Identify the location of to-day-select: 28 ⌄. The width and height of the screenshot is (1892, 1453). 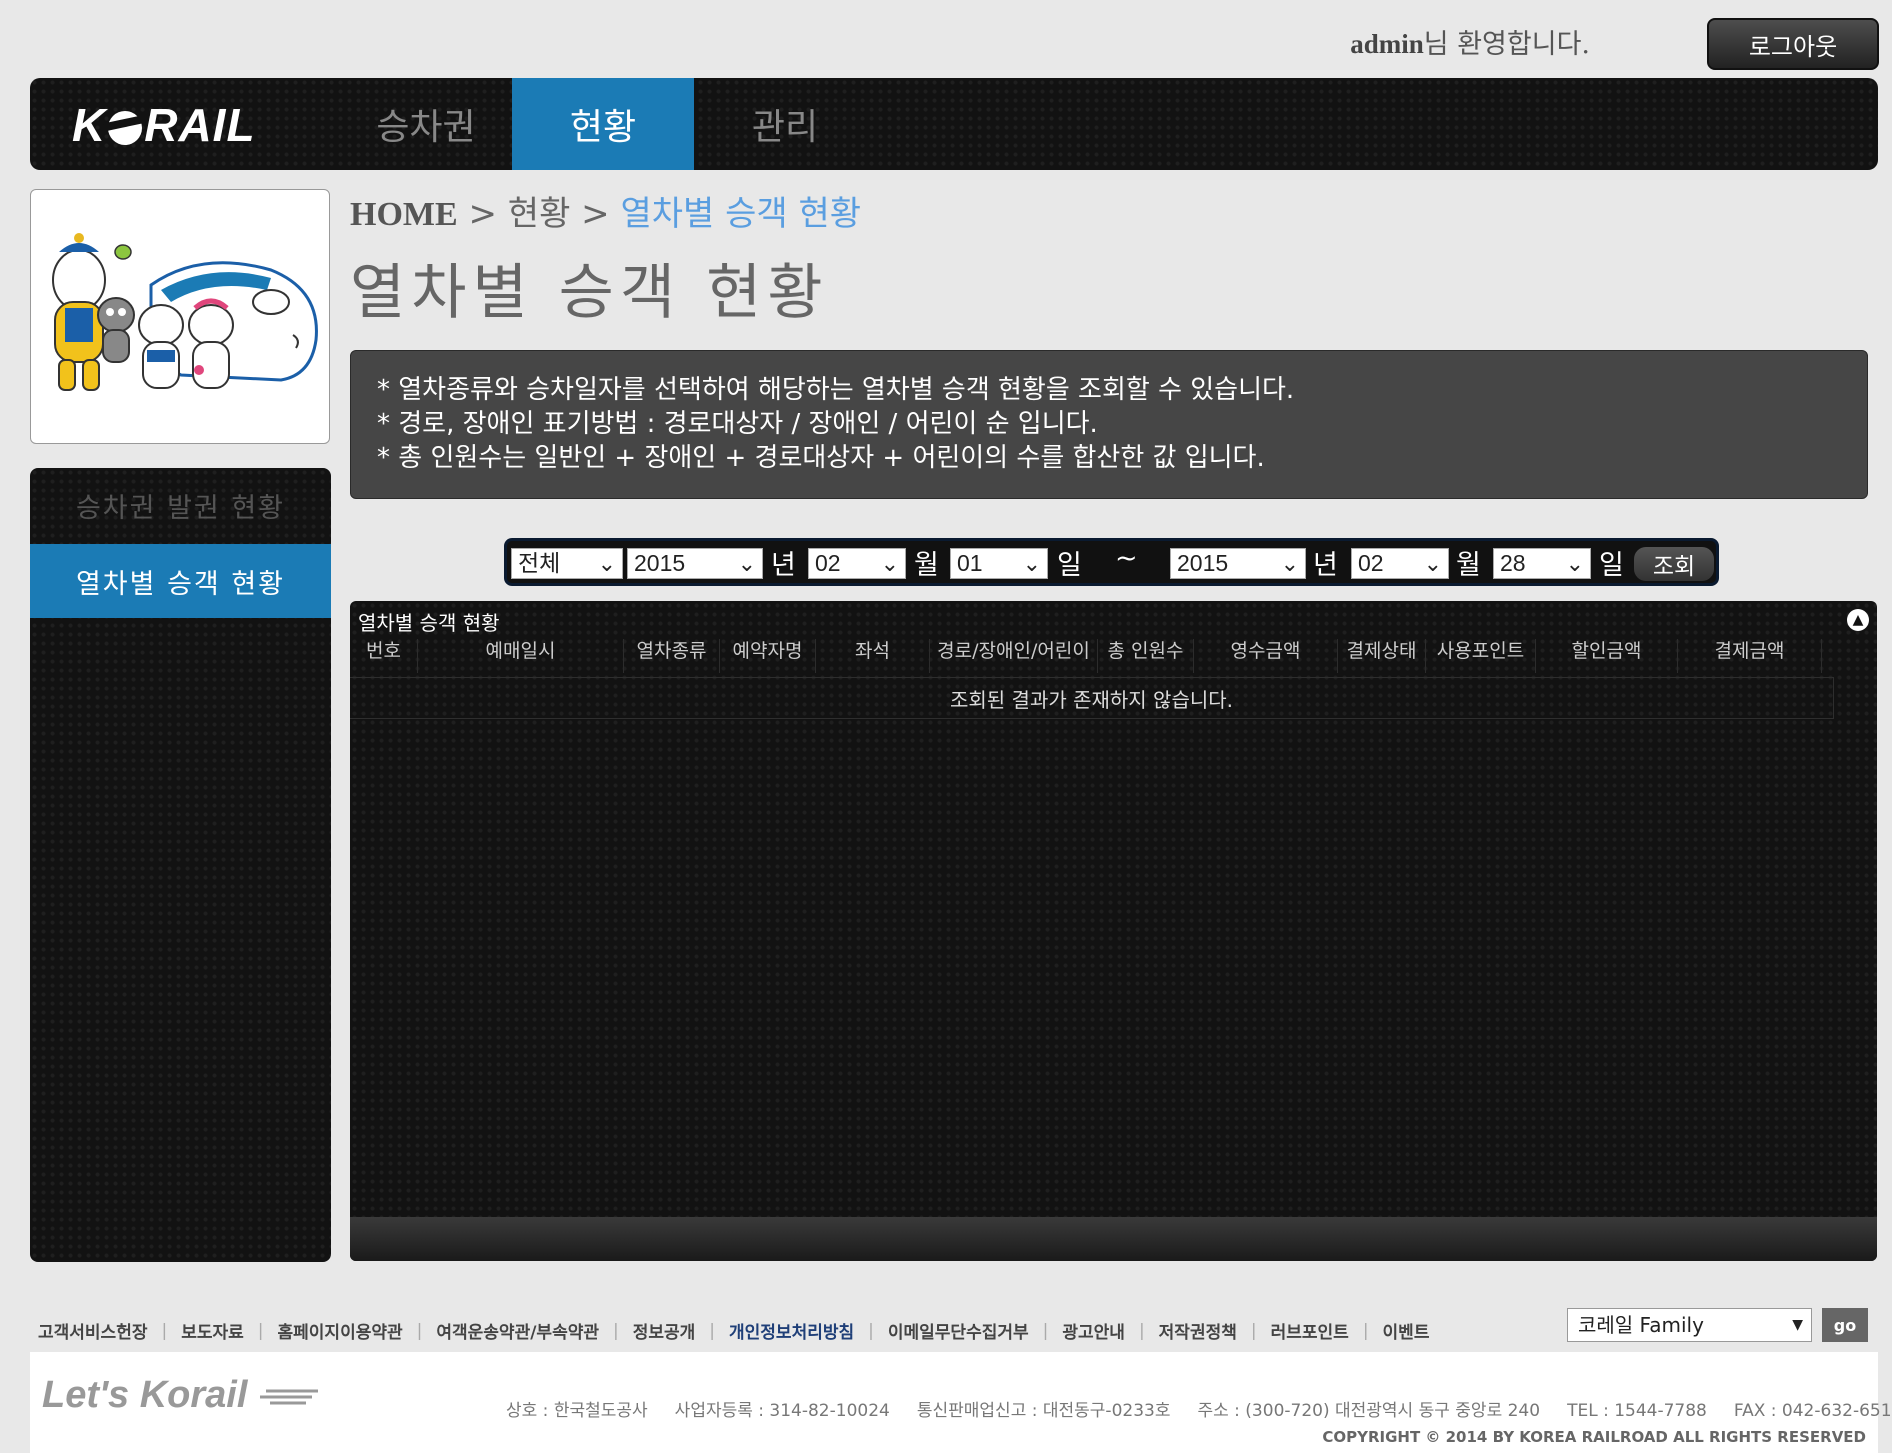
(1542, 563).